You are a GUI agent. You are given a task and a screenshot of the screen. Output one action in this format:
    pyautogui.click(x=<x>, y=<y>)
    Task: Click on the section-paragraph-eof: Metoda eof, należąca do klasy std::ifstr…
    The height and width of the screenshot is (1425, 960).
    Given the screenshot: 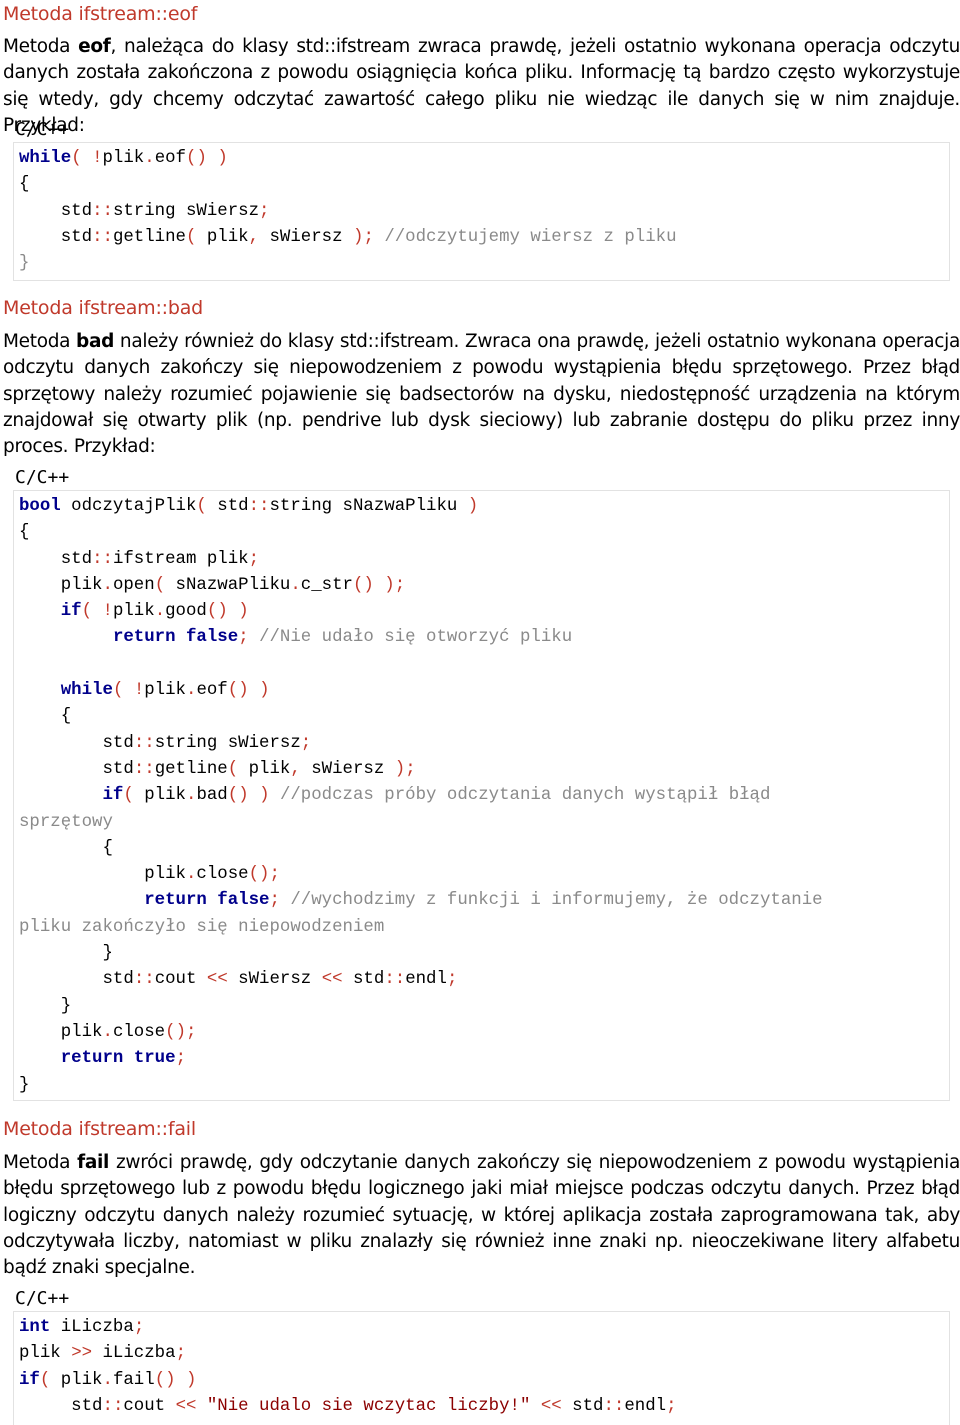 What is the action you would take?
    pyautogui.click(x=481, y=86)
    